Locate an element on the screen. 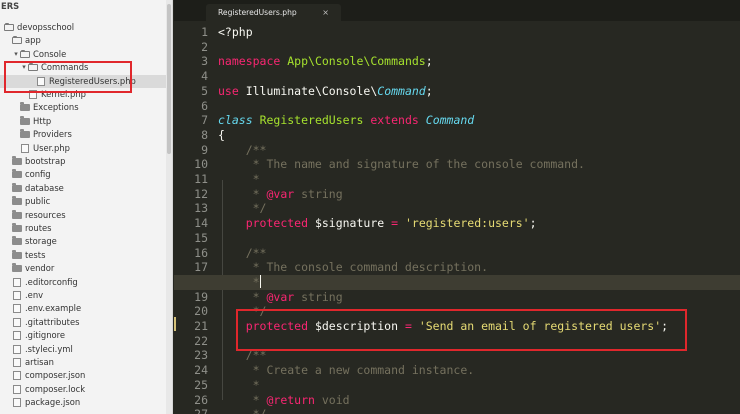  tree-file: .editorconfig is located at coordinates (83, 282).